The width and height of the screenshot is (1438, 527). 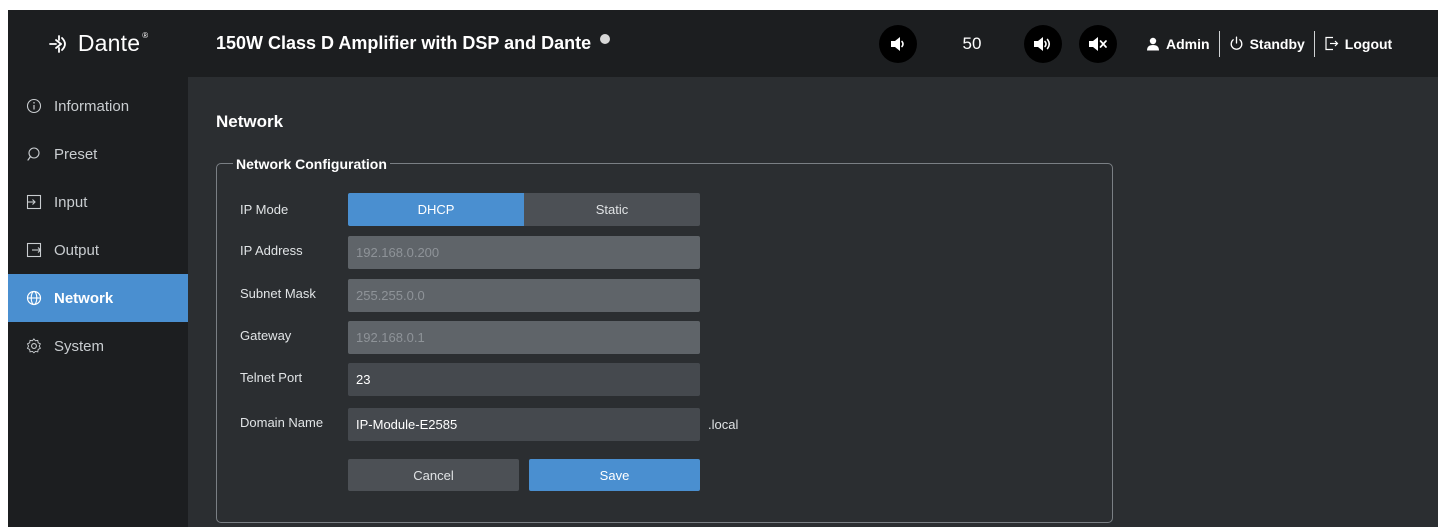 What do you see at coordinates (524, 379) in the screenshot?
I see `telnet-port-field` at bounding box center [524, 379].